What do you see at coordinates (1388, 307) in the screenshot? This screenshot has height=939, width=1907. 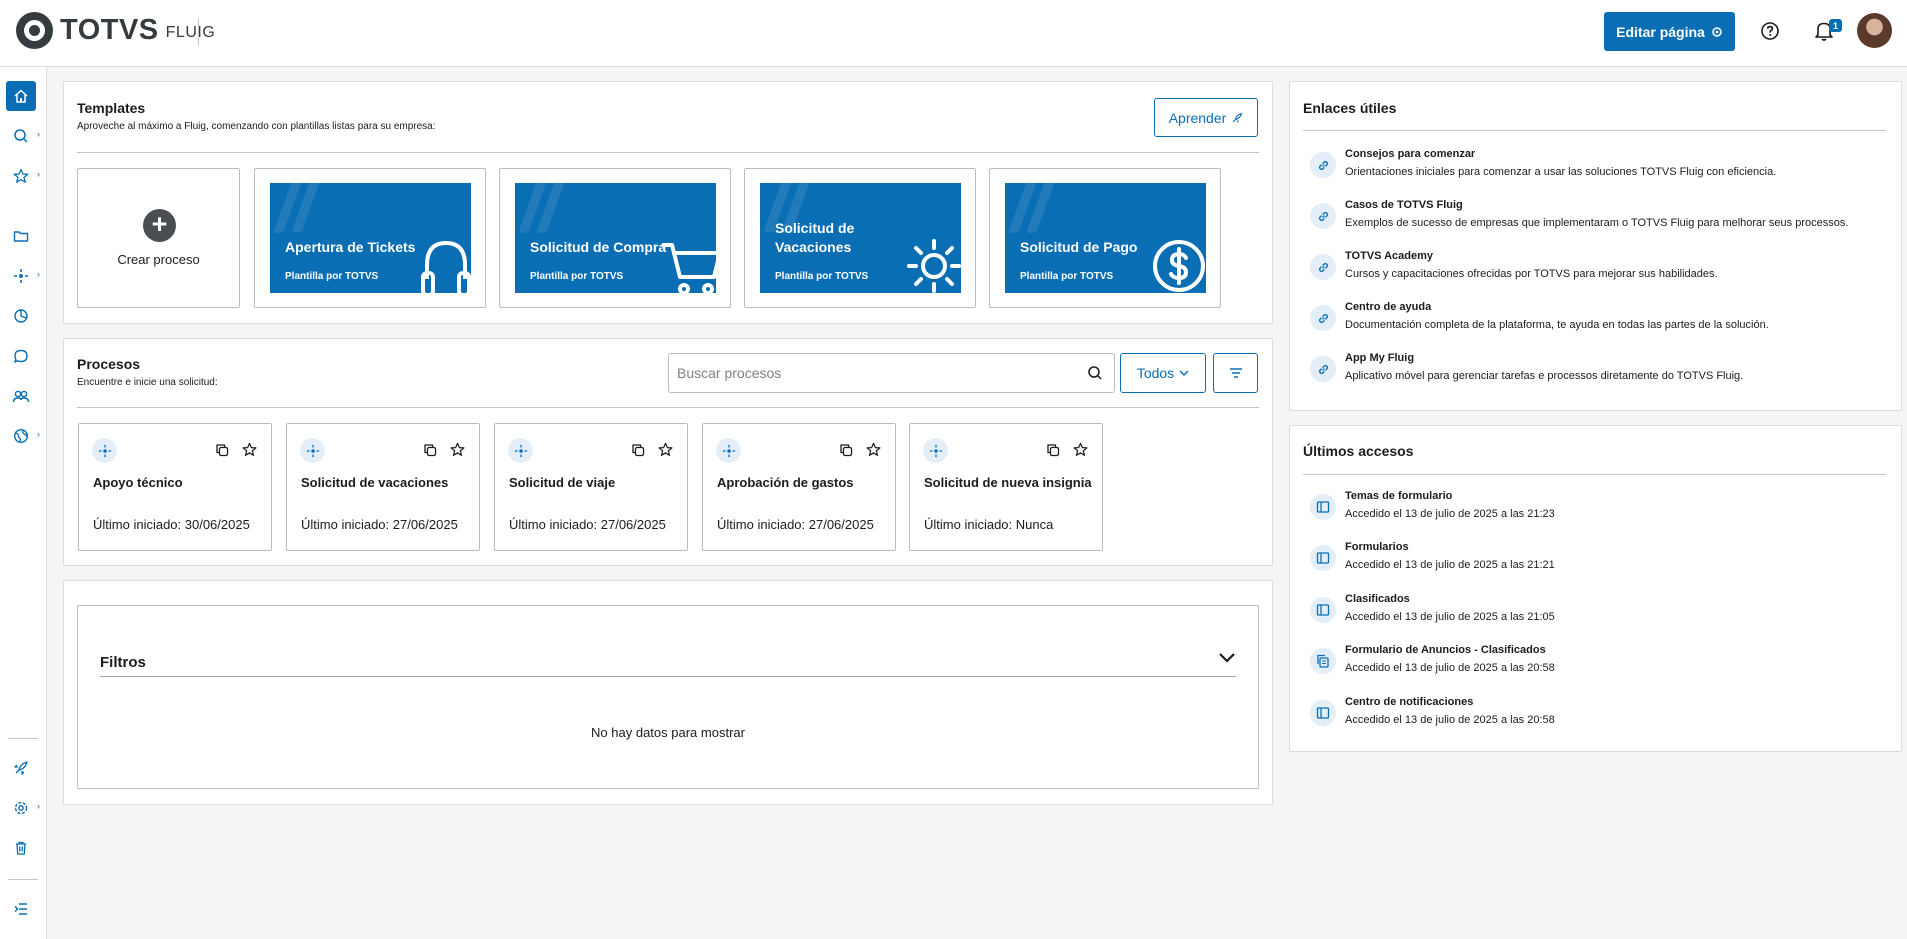 I see `link-title: Centro de ayuda` at bounding box center [1388, 307].